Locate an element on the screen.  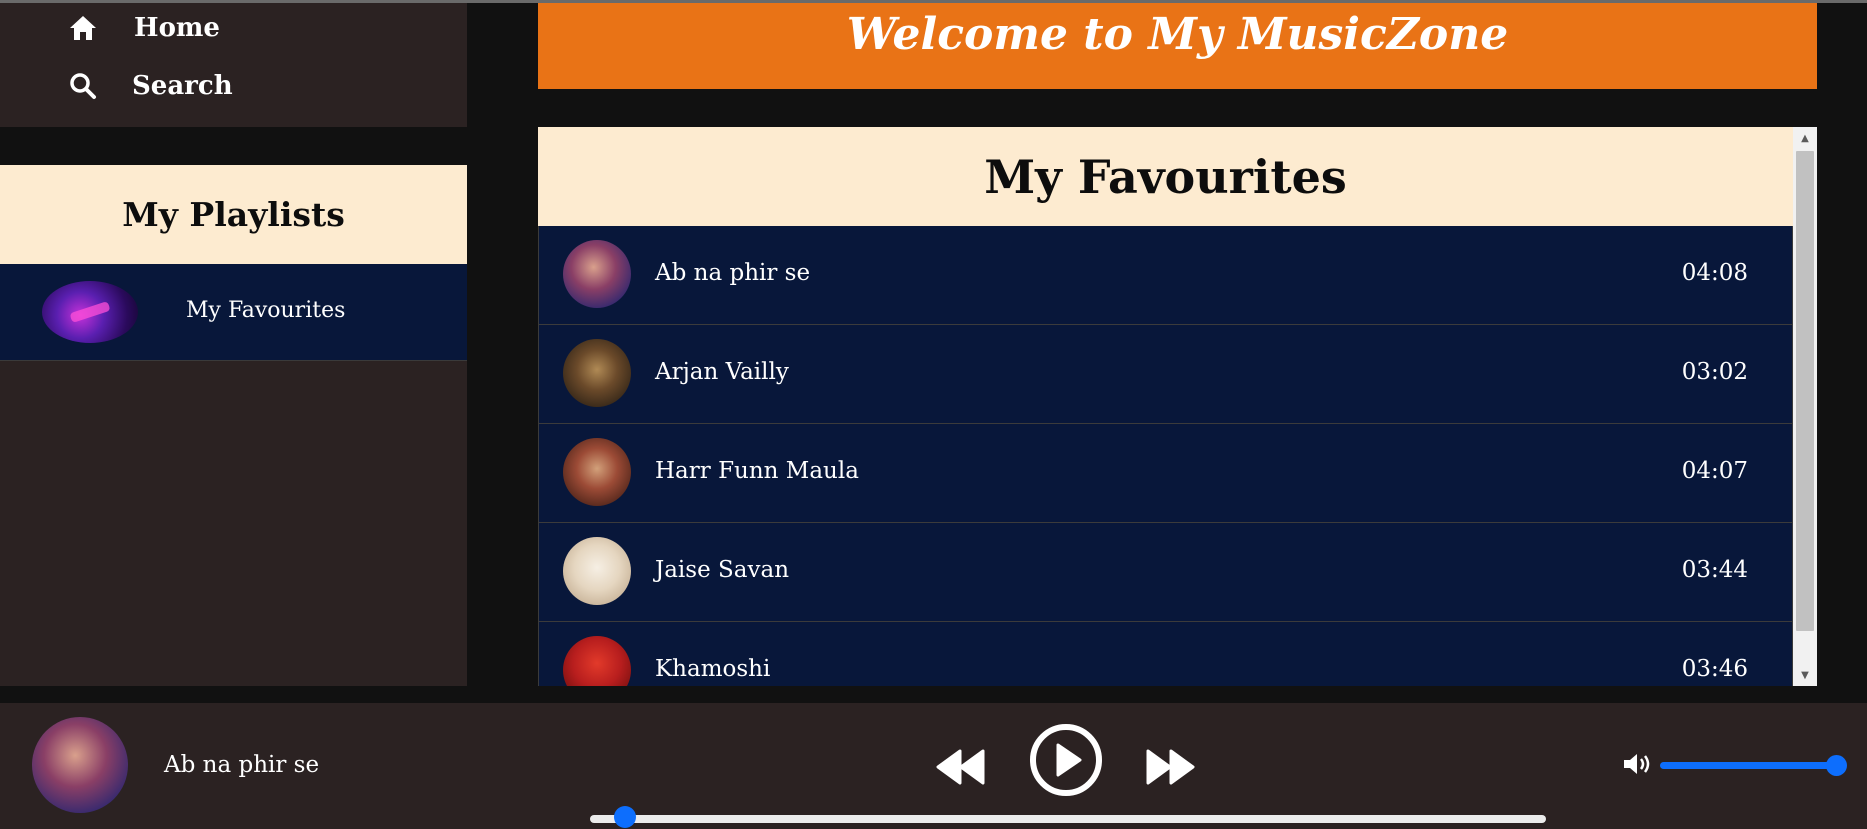
song-duration: 03:46 is located at coordinates (1714, 669).